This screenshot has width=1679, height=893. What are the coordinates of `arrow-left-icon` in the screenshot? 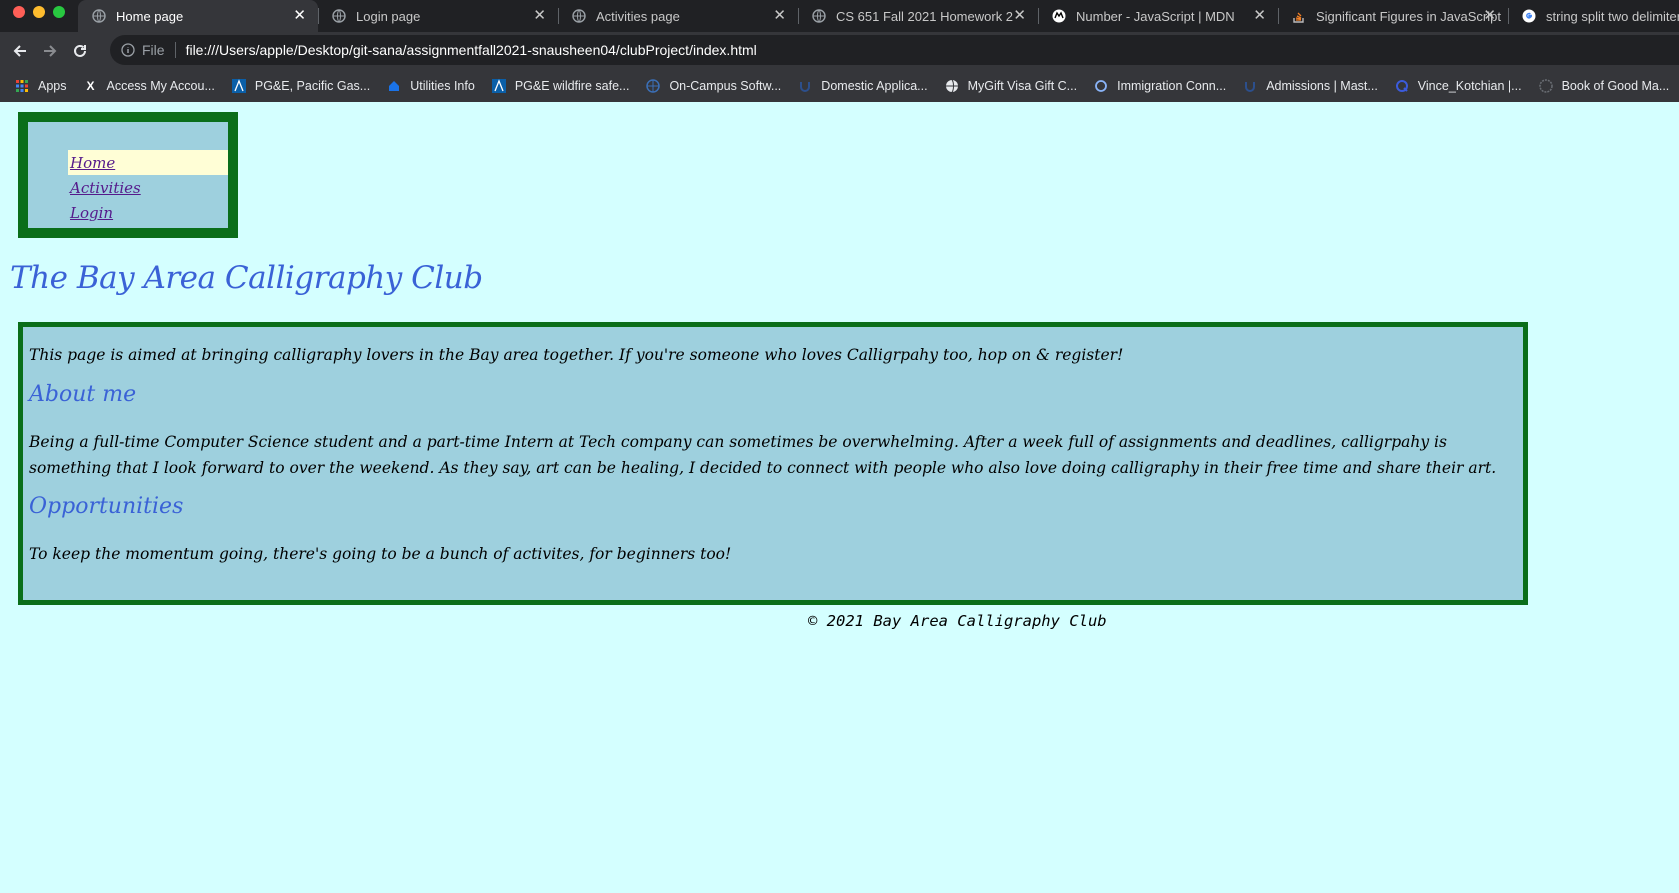 It's located at (19, 51).